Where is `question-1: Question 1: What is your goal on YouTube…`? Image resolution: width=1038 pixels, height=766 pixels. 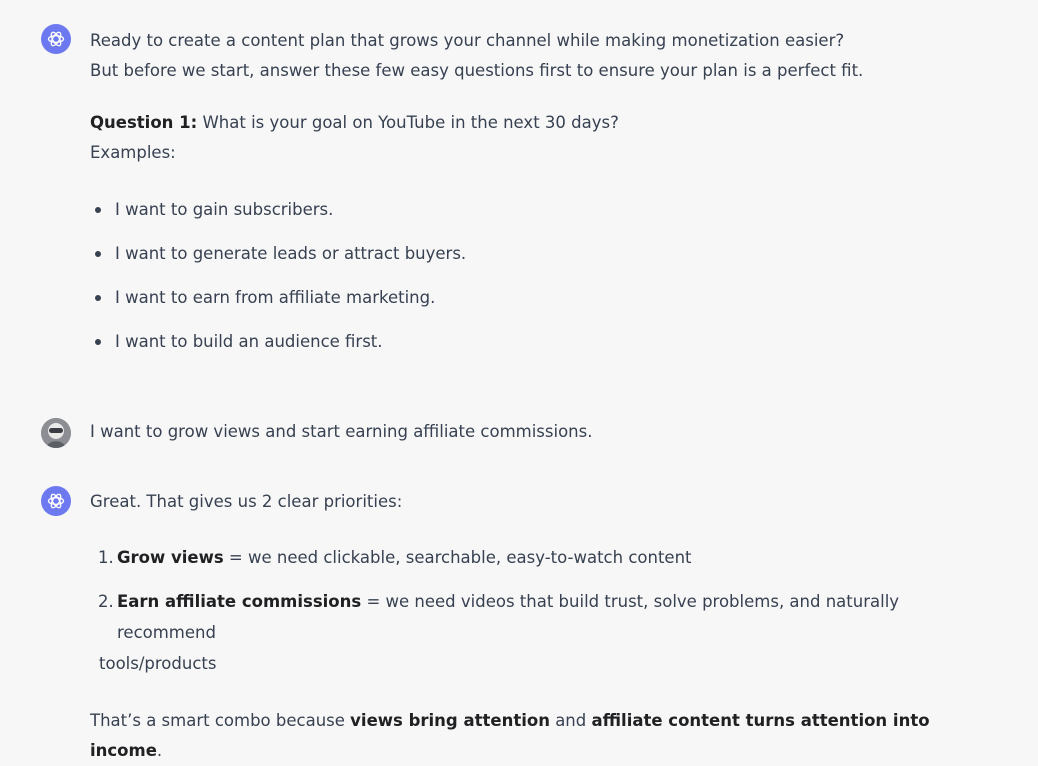 question-1: Question 1: What is your goal on YouTube… is located at coordinates (540, 123).